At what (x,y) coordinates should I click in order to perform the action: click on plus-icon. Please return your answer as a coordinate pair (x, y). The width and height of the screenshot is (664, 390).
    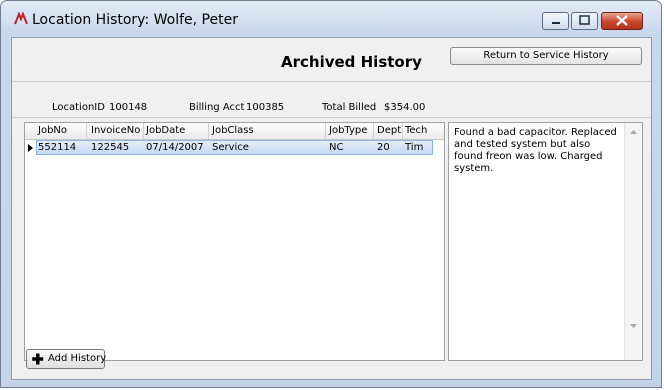
    Looking at the image, I should click on (38, 359).